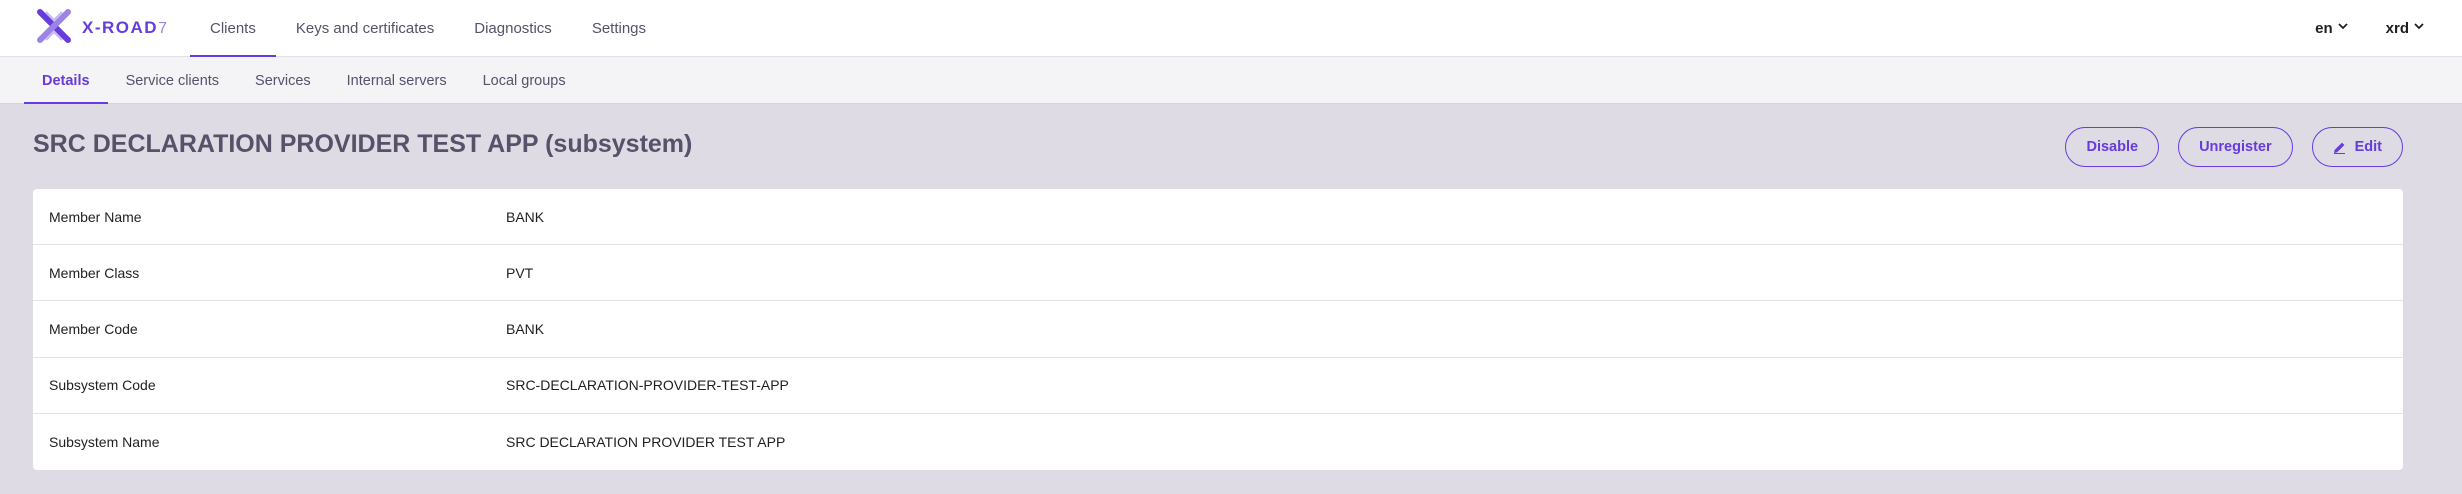 This screenshot has width=2462, height=494. Describe the element at coordinates (94, 272) in the screenshot. I see `detail-label: Member Class` at that location.